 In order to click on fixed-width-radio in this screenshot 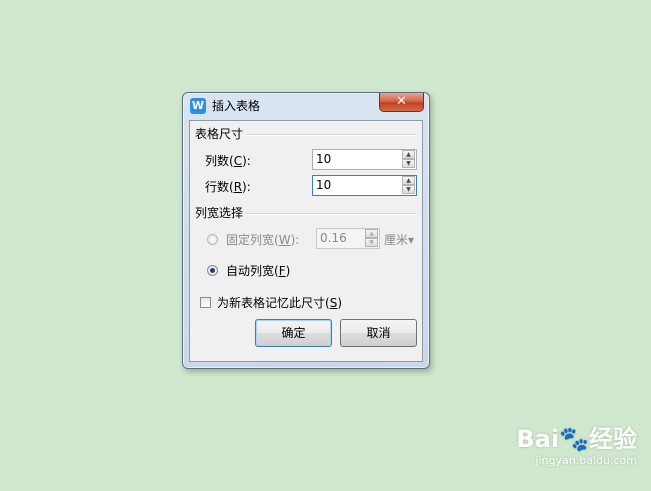, I will do `click(212, 239)`.